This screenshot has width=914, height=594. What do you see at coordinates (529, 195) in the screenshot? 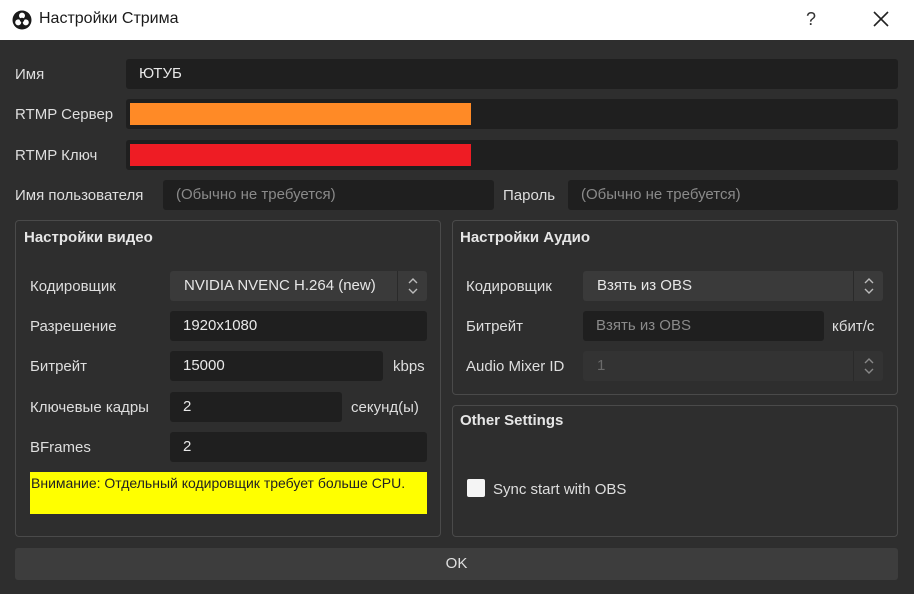
I see `password-label: Пароль` at bounding box center [529, 195].